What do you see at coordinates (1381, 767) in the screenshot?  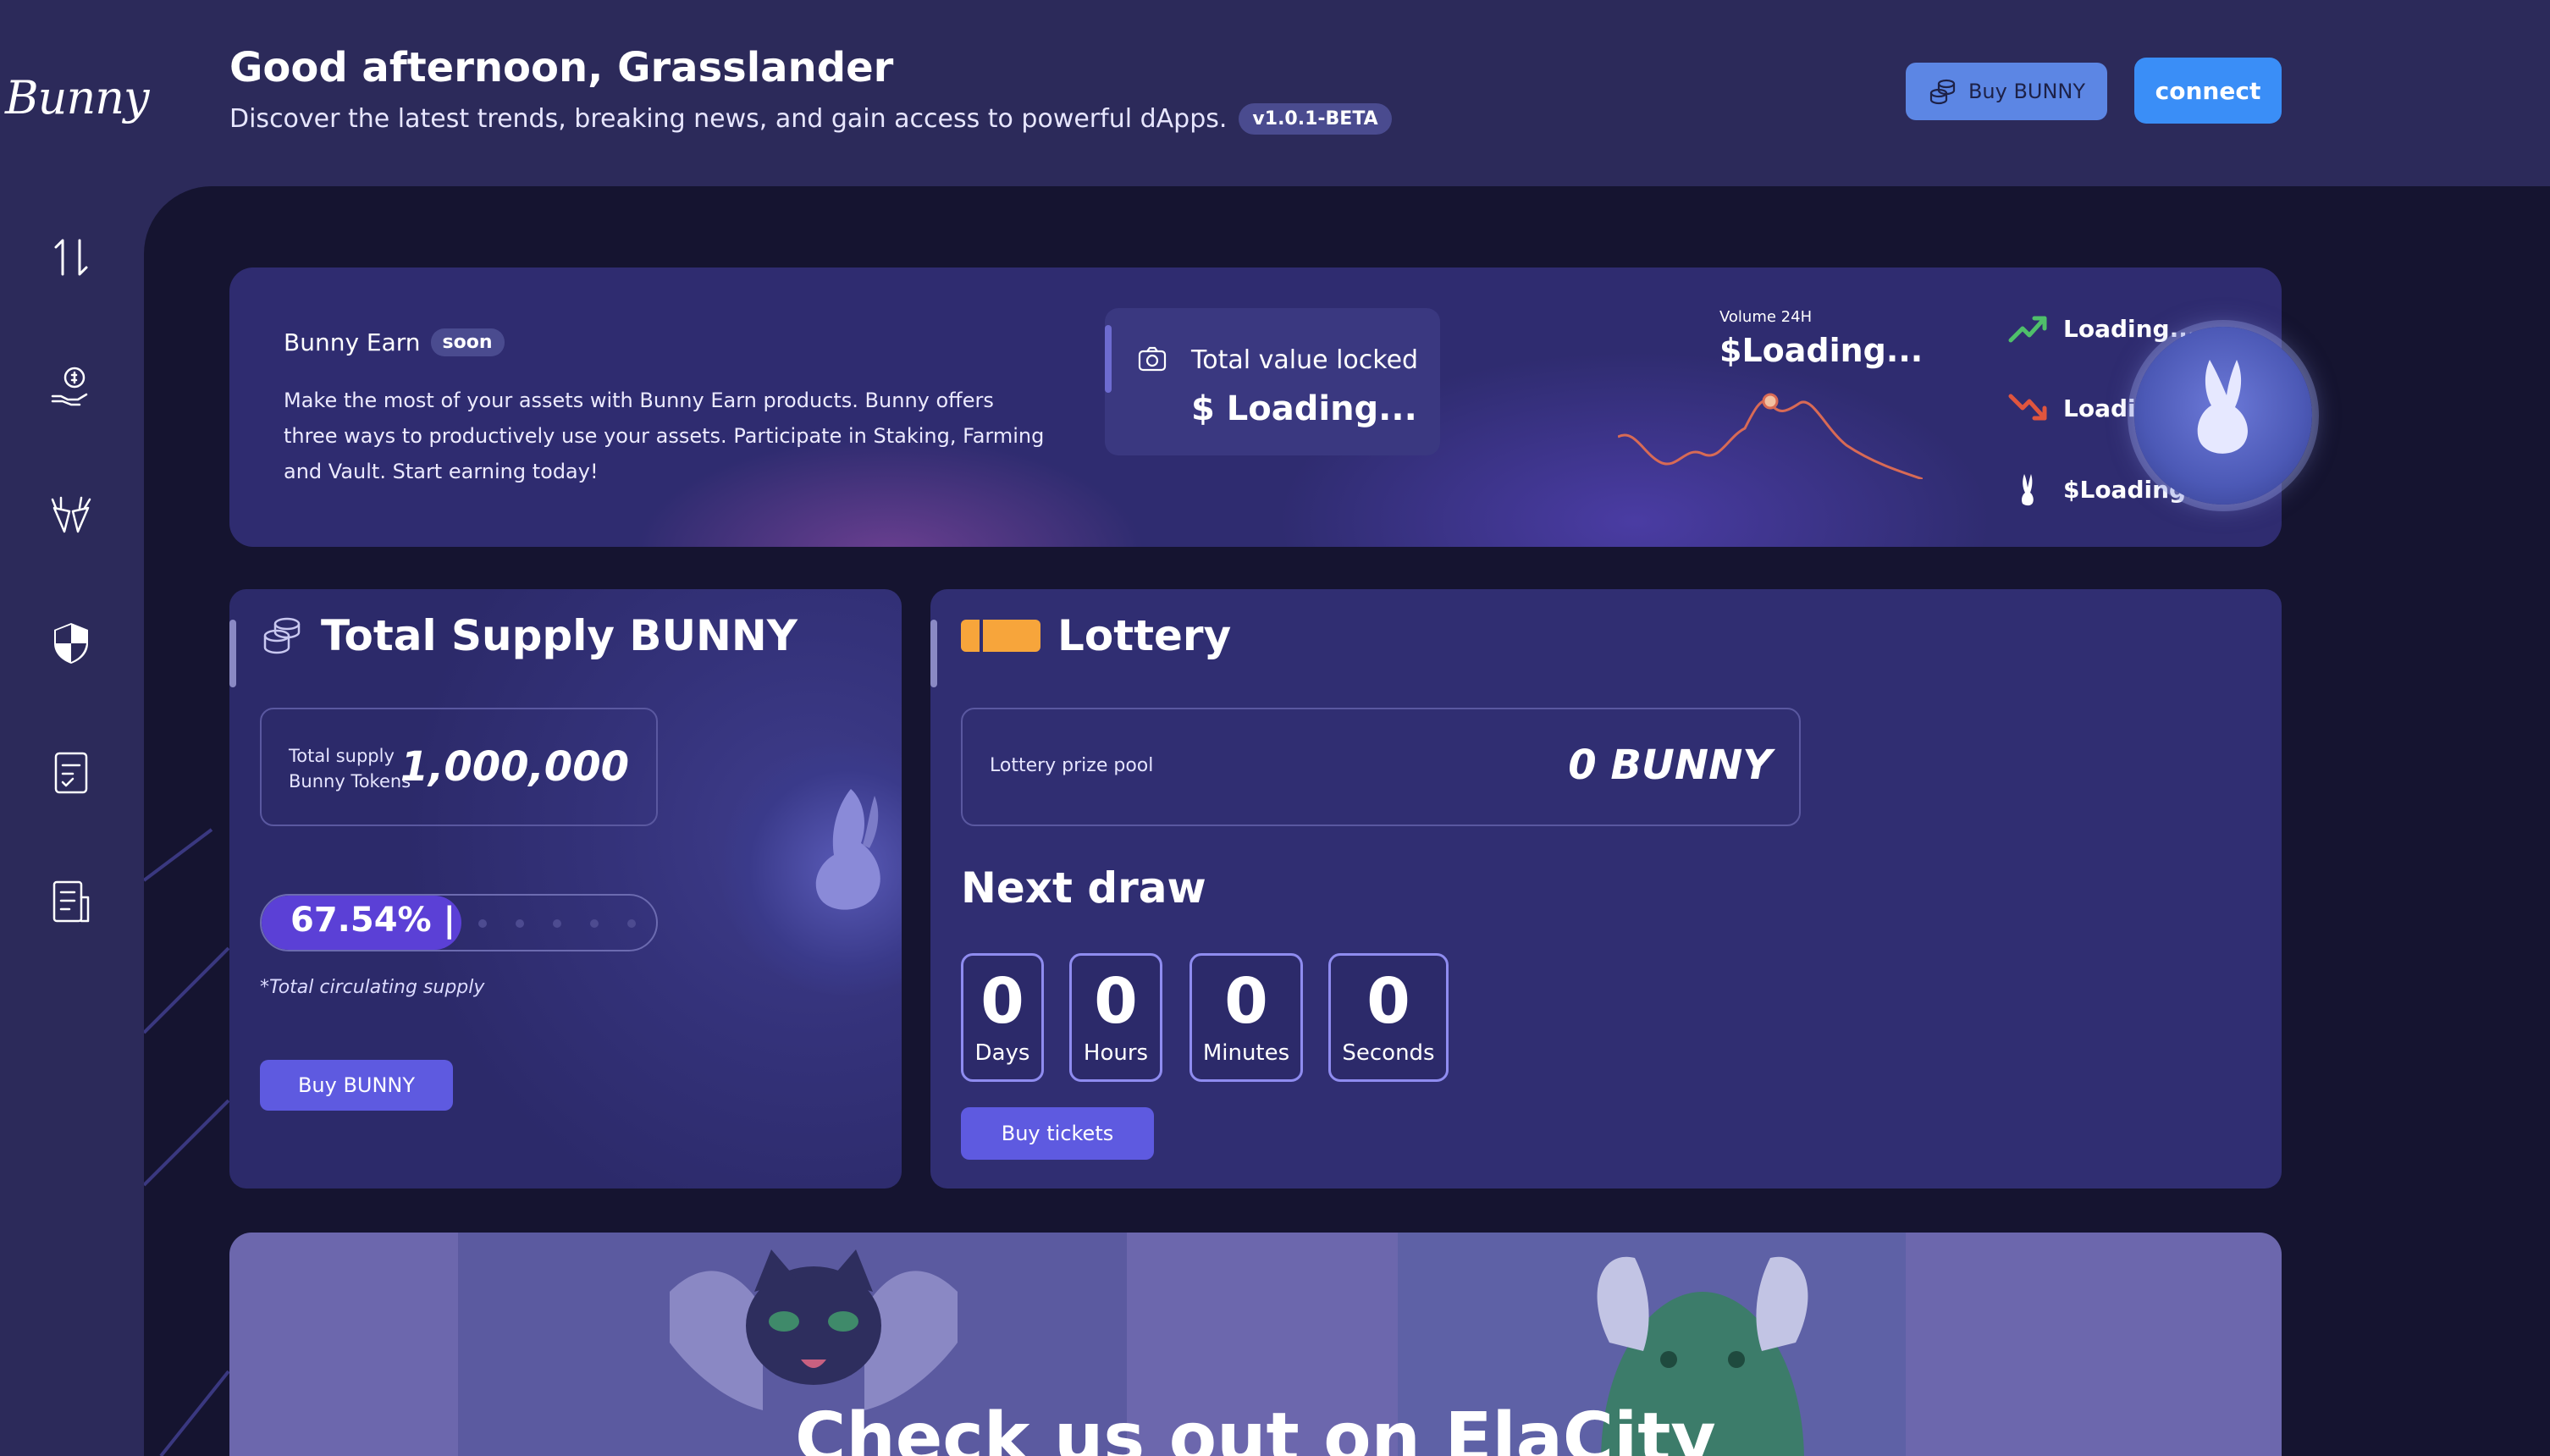 I see `prize-pool-box: Lottery prize pool 0 BUNNY` at bounding box center [1381, 767].